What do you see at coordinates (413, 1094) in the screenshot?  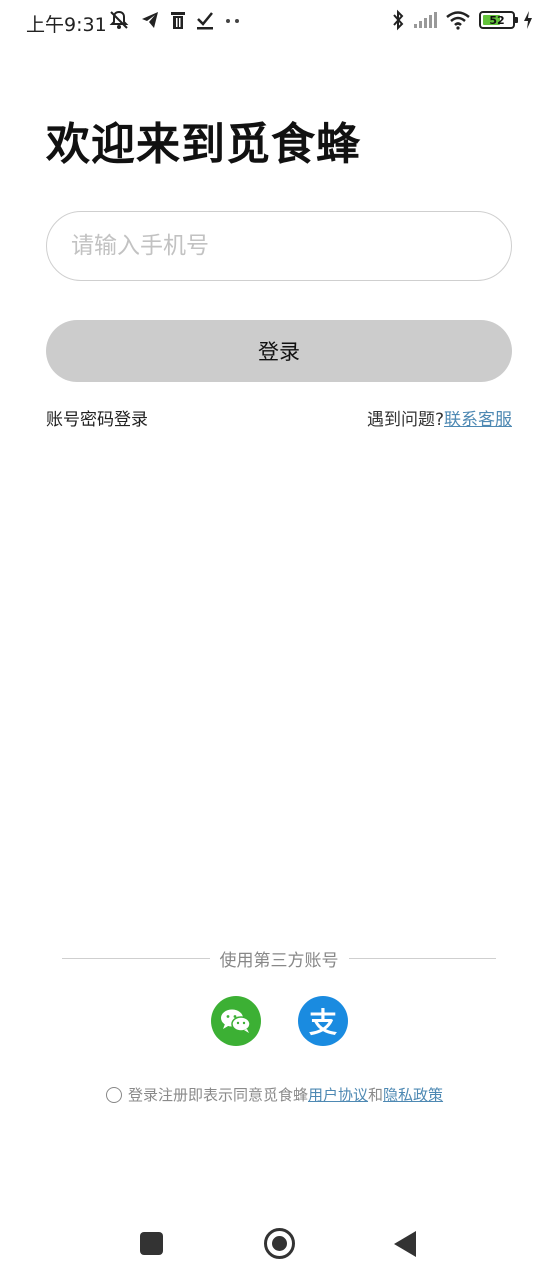 I see `privacy-policy-link: 隐私政策` at bounding box center [413, 1094].